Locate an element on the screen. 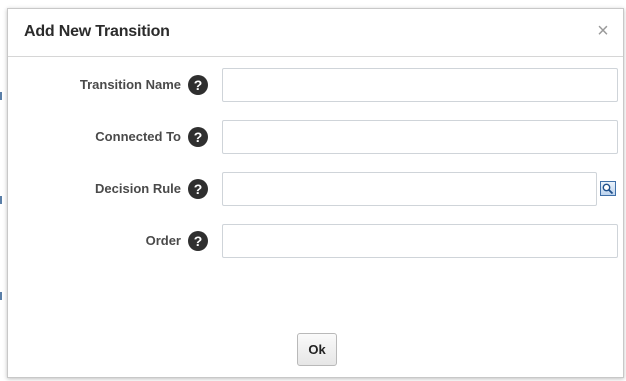 The height and width of the screenshot is (381, 626). form-row-decision-rule: Decision Rule ? is located at coordinates (315, 190).